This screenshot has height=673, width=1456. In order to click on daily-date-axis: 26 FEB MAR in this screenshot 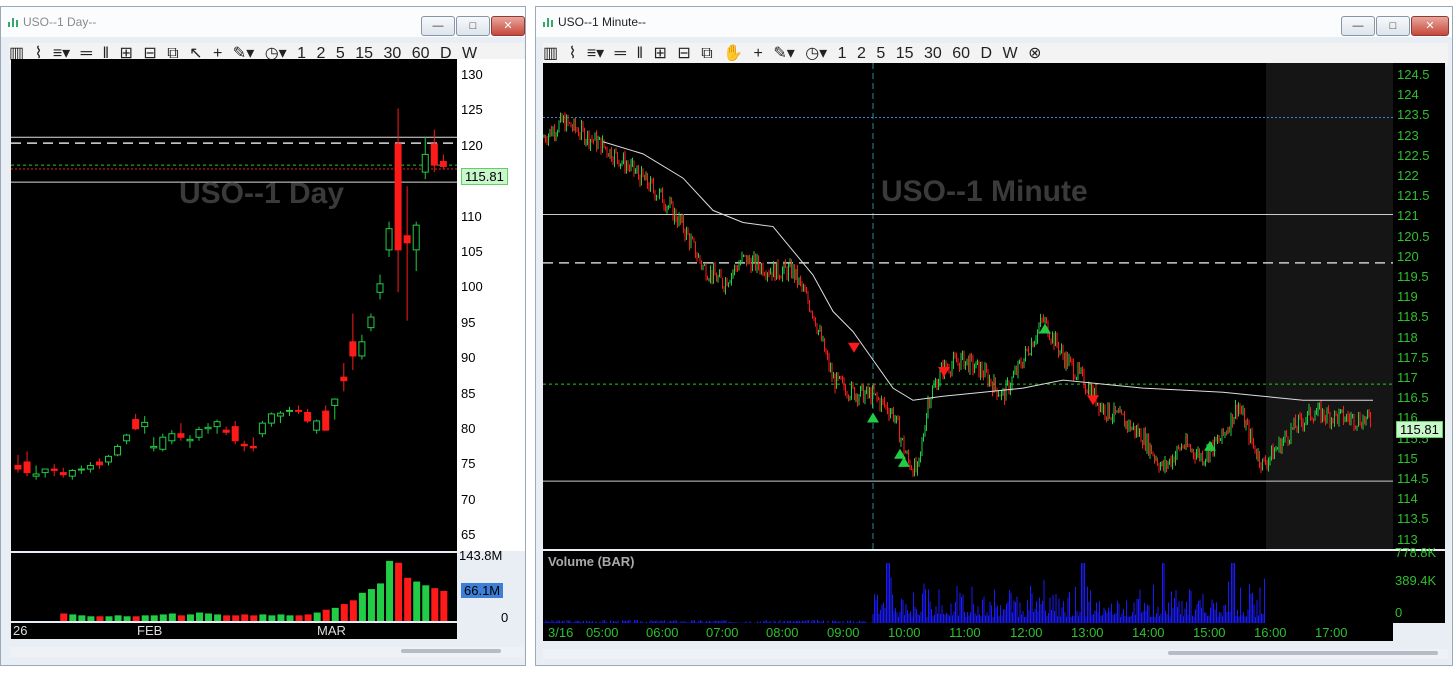, I will do `click(234, 631)`.